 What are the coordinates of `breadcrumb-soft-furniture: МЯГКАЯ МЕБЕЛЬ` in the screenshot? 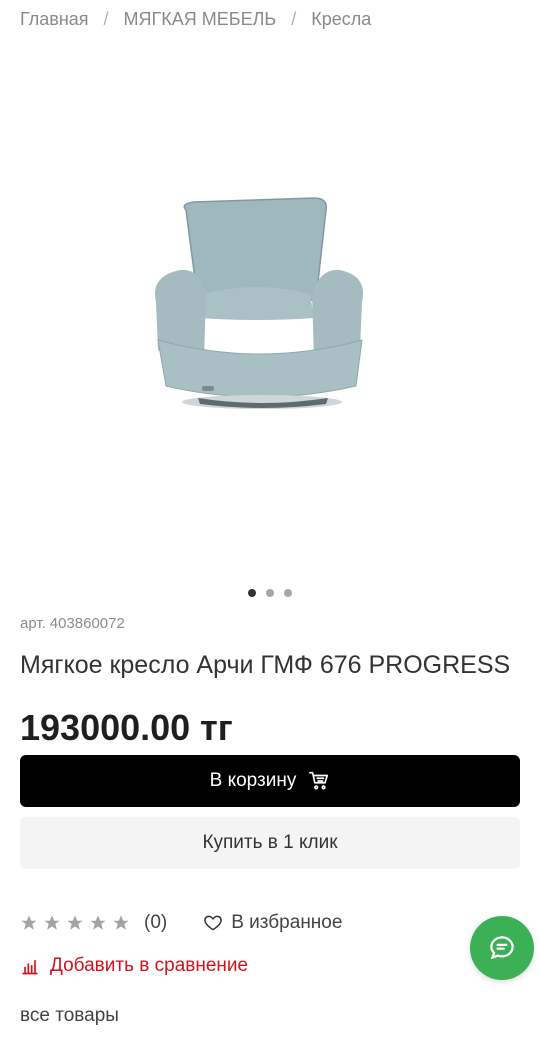 It's located at (200, 19).